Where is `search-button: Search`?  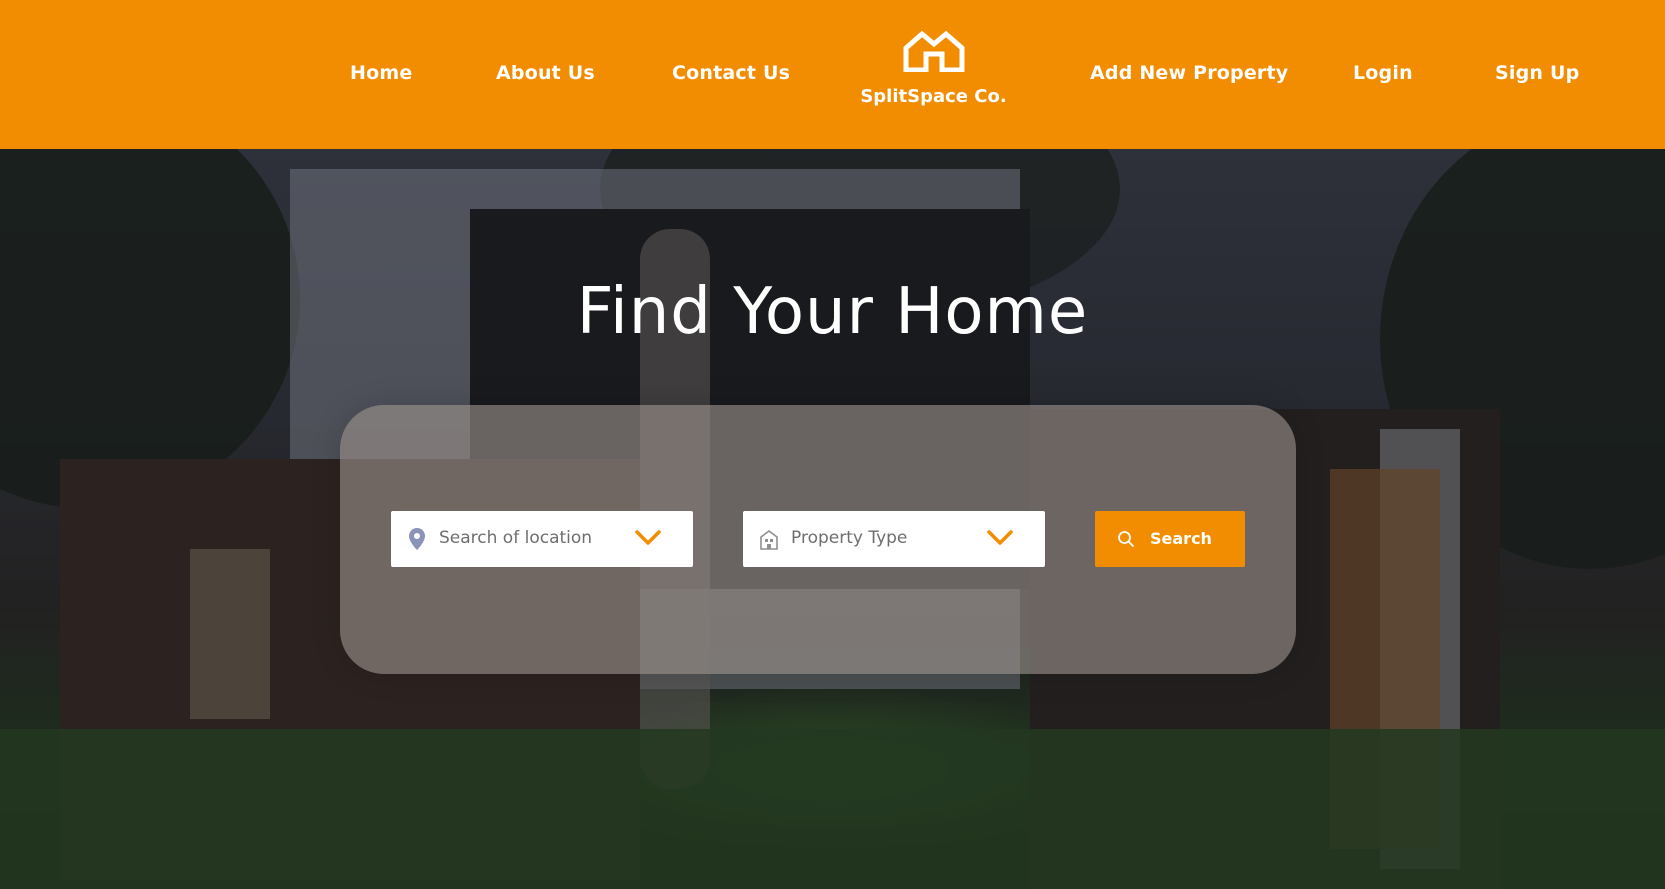 search-button: Search is located at coordinates (1170, 539).